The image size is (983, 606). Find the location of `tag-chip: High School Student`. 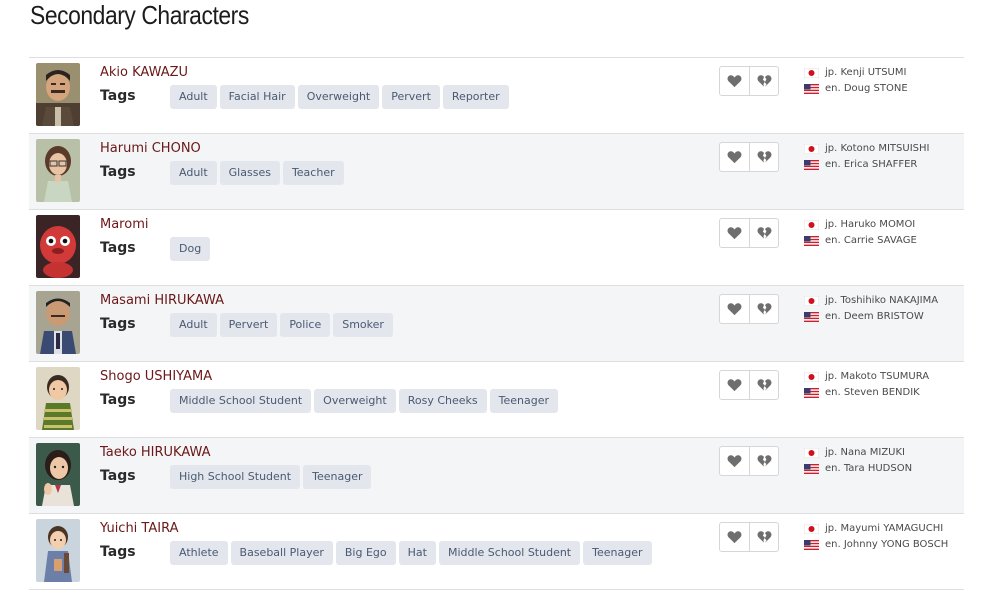

tag-chip: High School Student is located at coordinates (235, 477).